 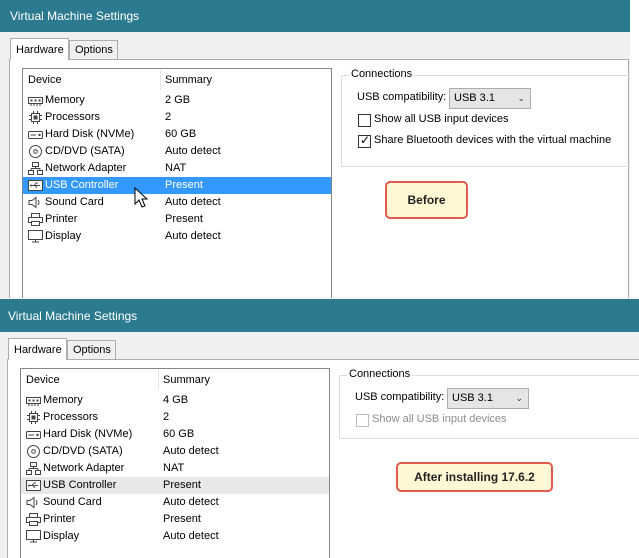 I want to click on device-name: Processors, so click(x=73, y=117).